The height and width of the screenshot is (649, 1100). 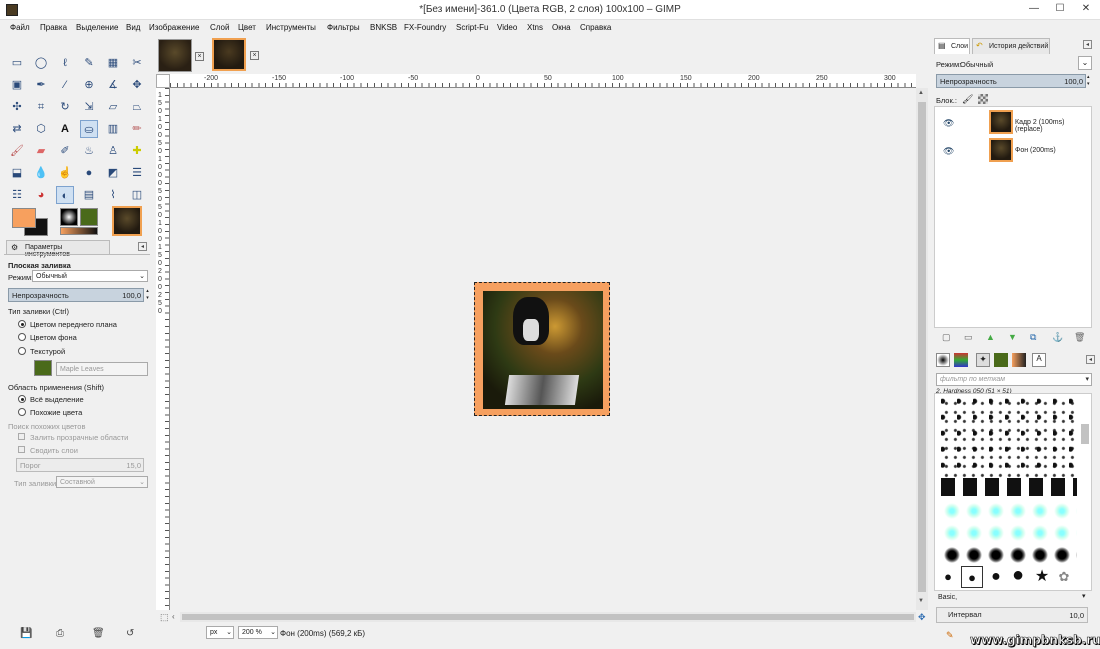 I want to click on scroll-down-icon: ▼, so click(x=921, y=601).